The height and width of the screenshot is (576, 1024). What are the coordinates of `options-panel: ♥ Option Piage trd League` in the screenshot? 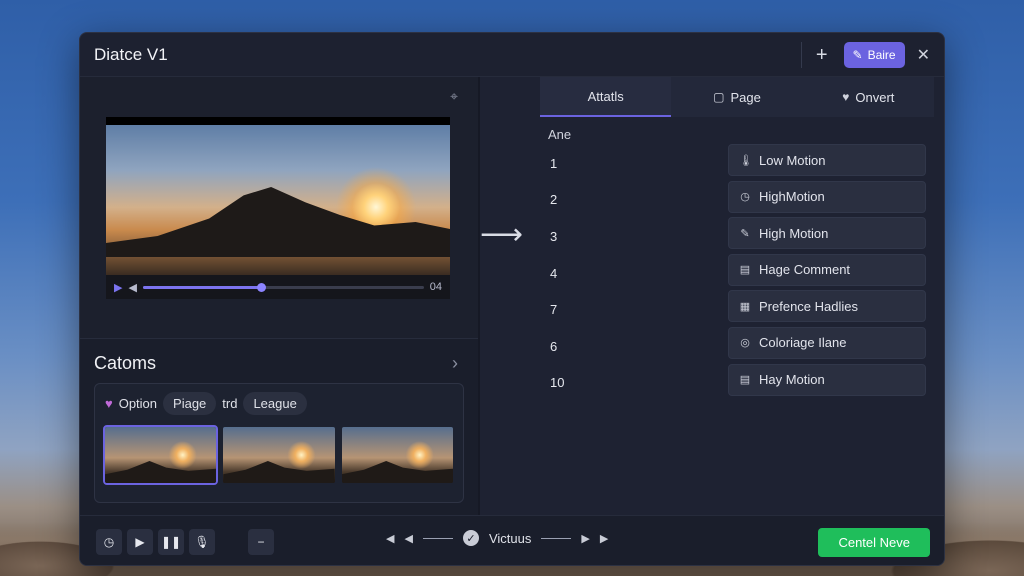 It's located at (279, 443).